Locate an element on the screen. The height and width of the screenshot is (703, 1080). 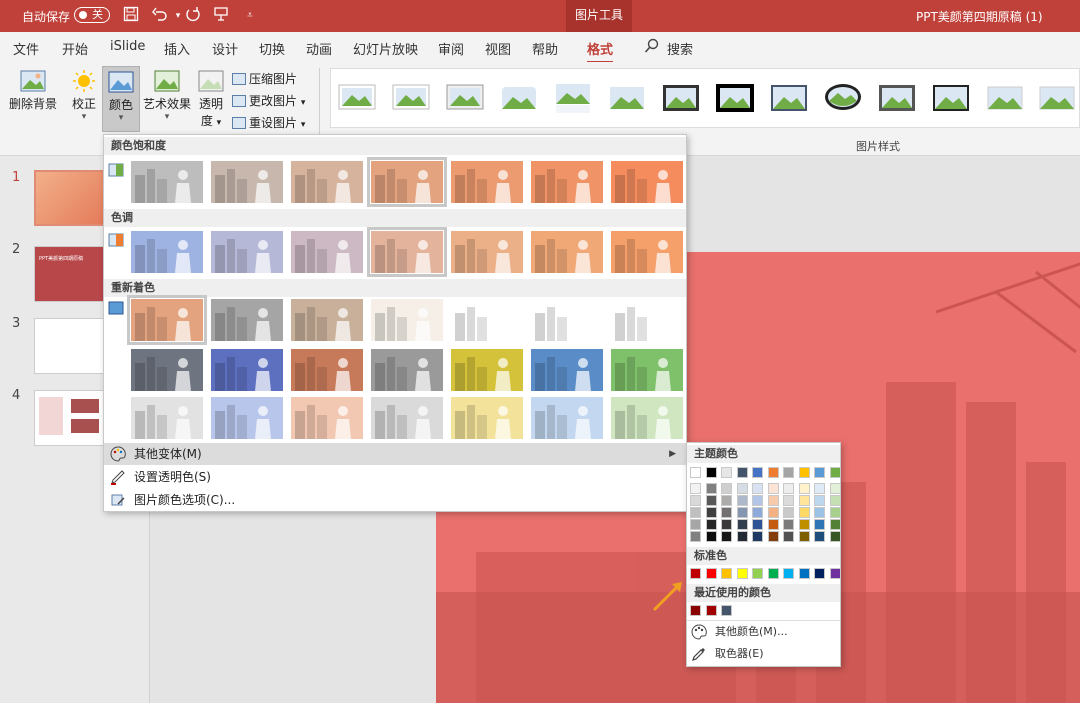
more-variations-item: 其他变体(M) ▶ is located at coordinates (395, 454).